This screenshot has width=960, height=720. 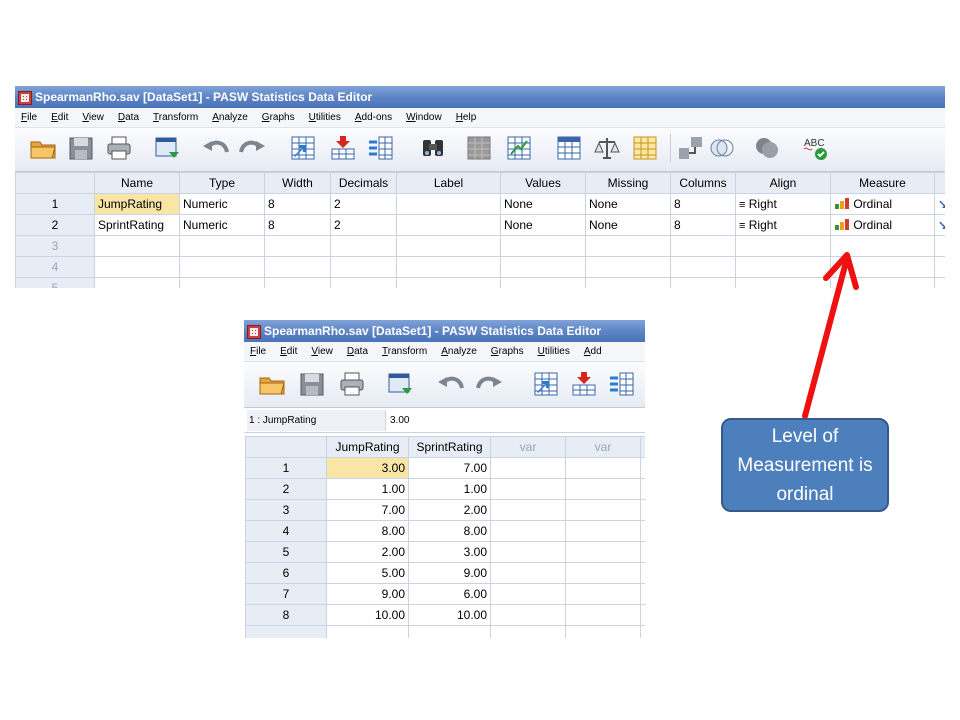 I want to click on print-icon, so click(x=352, y=384).